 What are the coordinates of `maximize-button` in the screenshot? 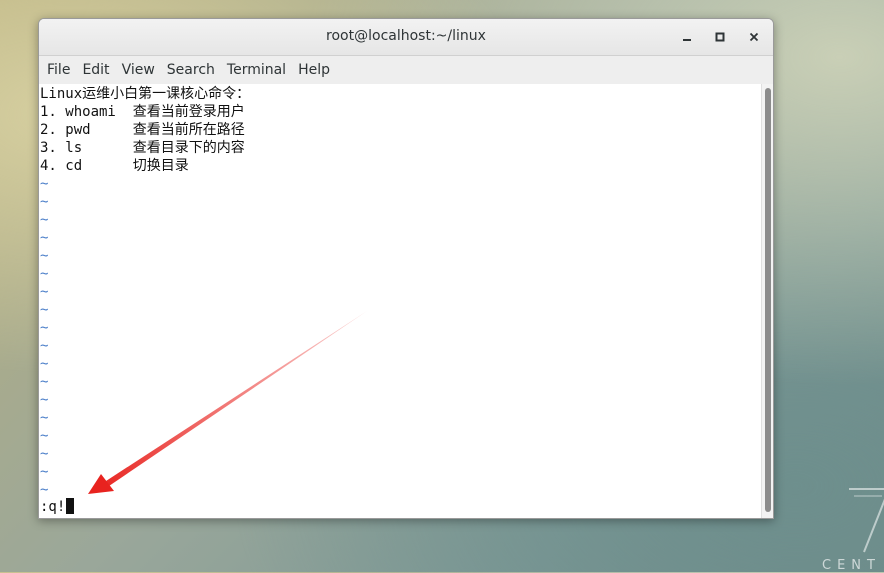 It's located at (720, 37).